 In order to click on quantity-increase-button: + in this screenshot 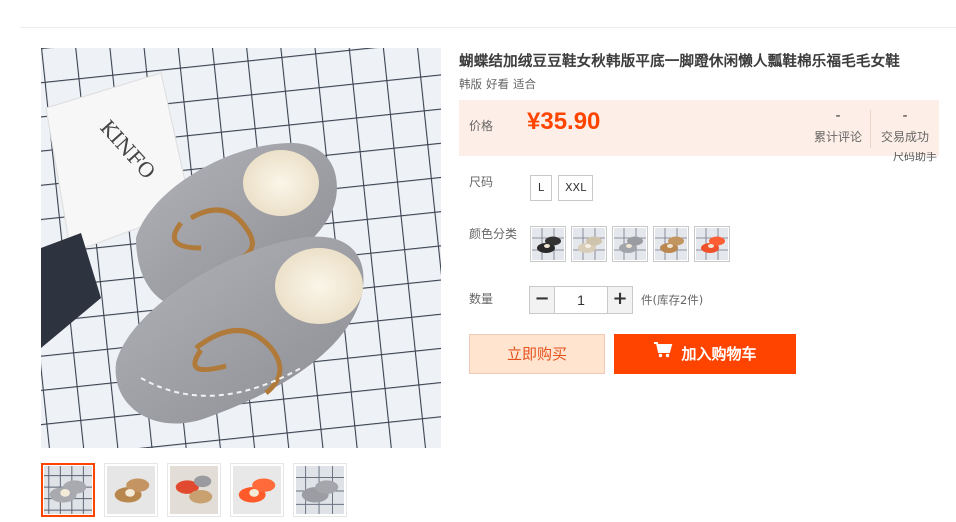, I will do `click(620, 300)`.